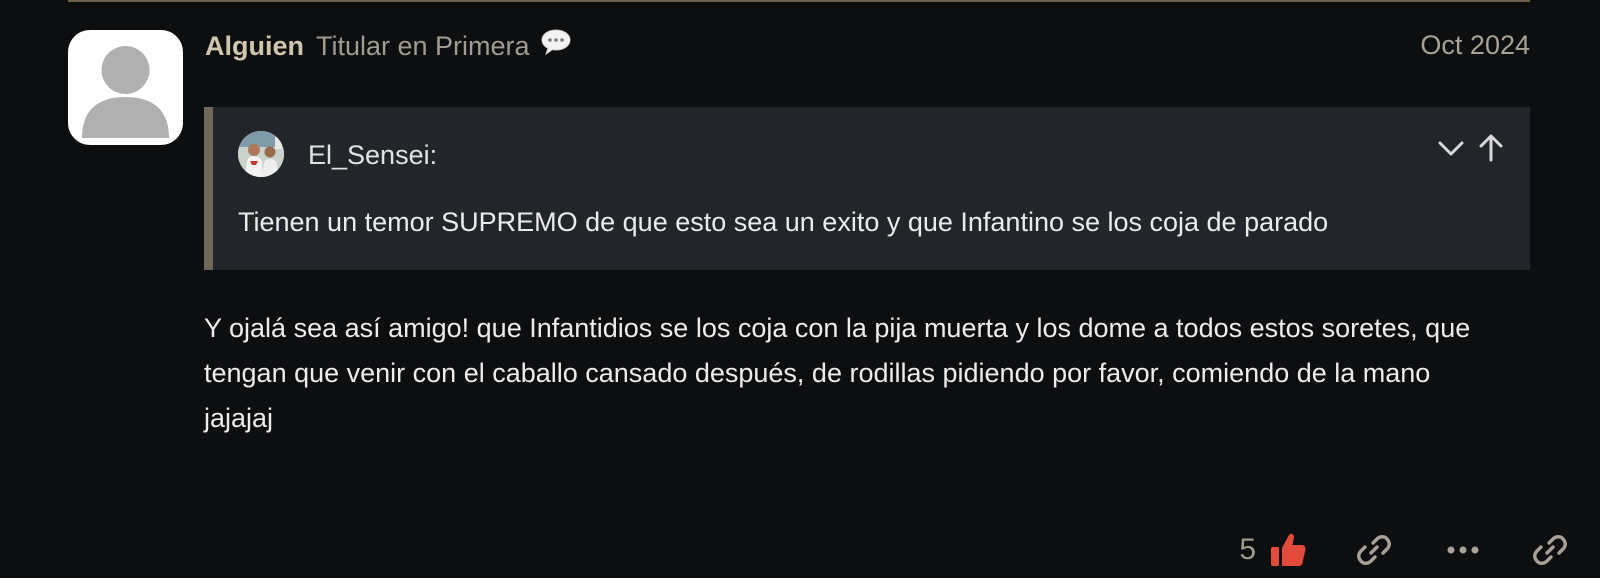  What do you see at coordinates (556, 42) in the screenshot?
I see `speech-bubble-icon` at bounding box center [556, 42].